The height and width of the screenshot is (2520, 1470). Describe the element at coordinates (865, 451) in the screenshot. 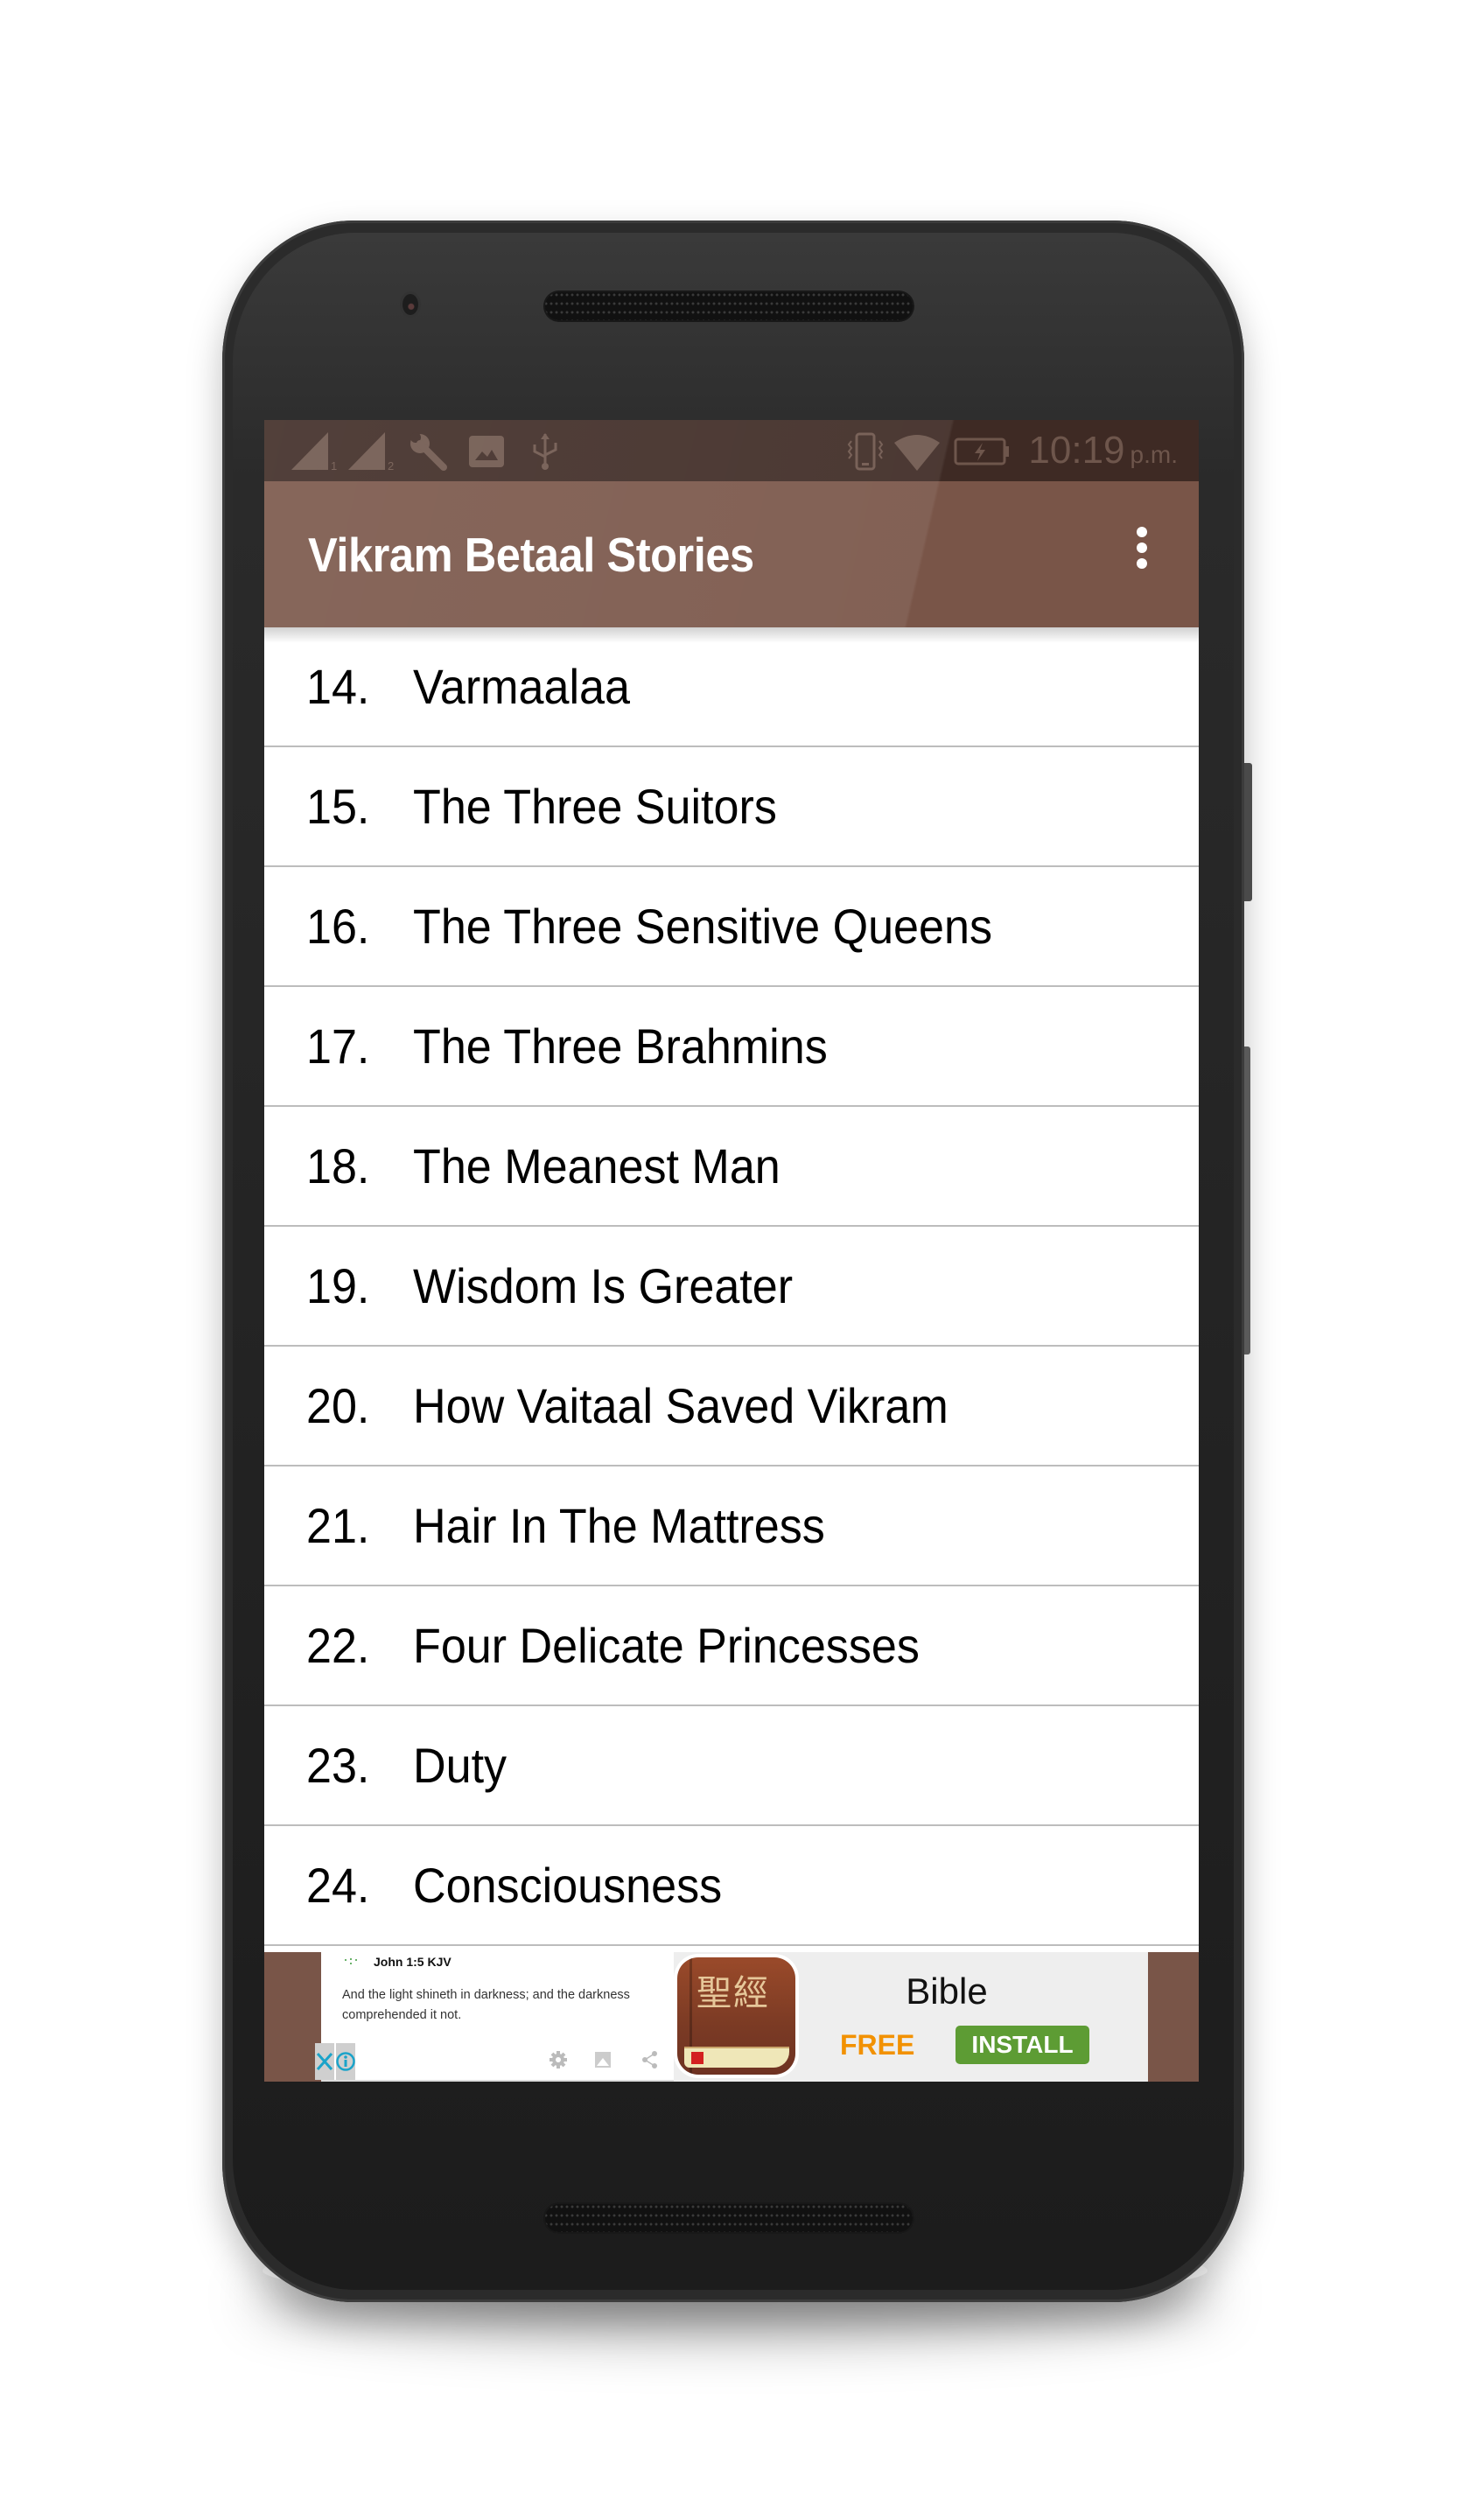

I see `vibrate-icon` at that location.